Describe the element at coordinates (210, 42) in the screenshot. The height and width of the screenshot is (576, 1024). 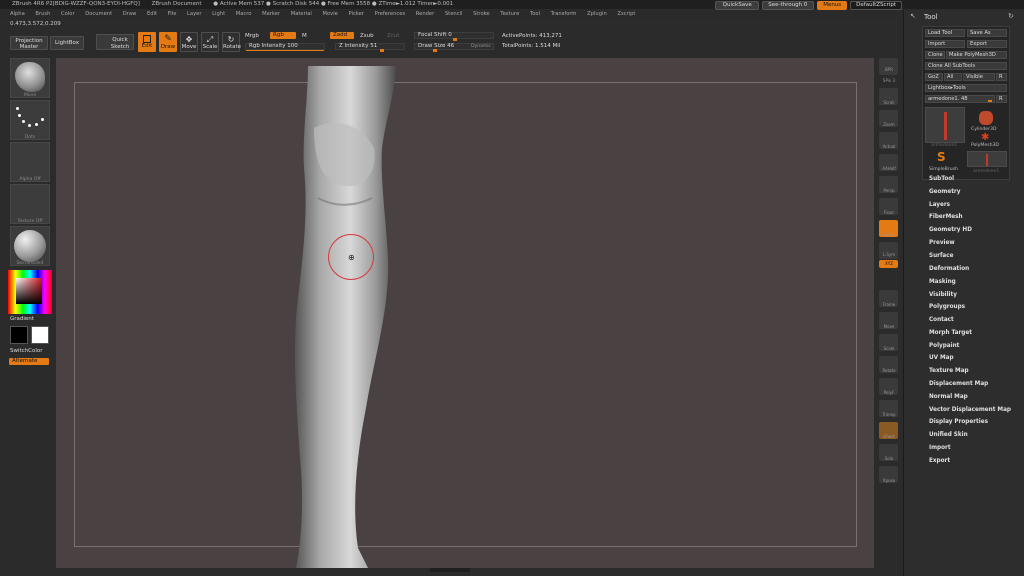
I see `scale-button: ⤢ Scale` at that location.